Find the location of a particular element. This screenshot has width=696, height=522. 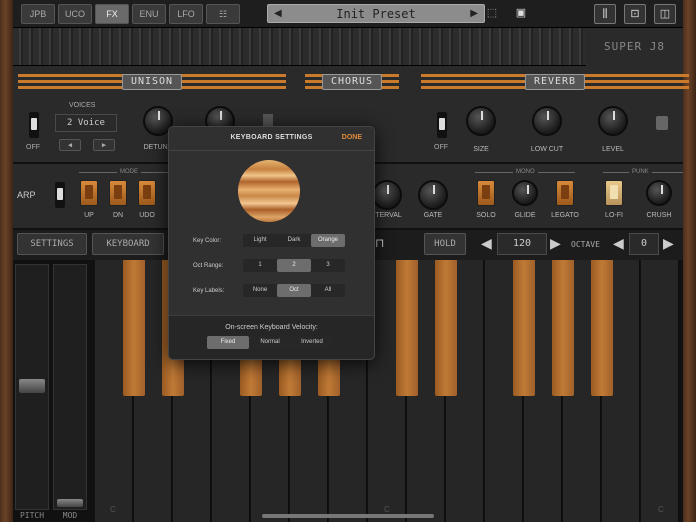

crush-knob is located at coordinates (659, 193).